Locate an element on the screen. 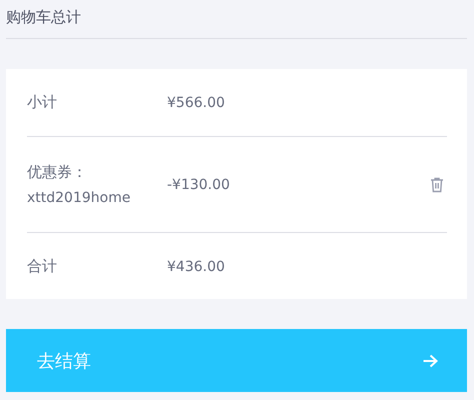  trash-icon is located at coordinates (437, 184).